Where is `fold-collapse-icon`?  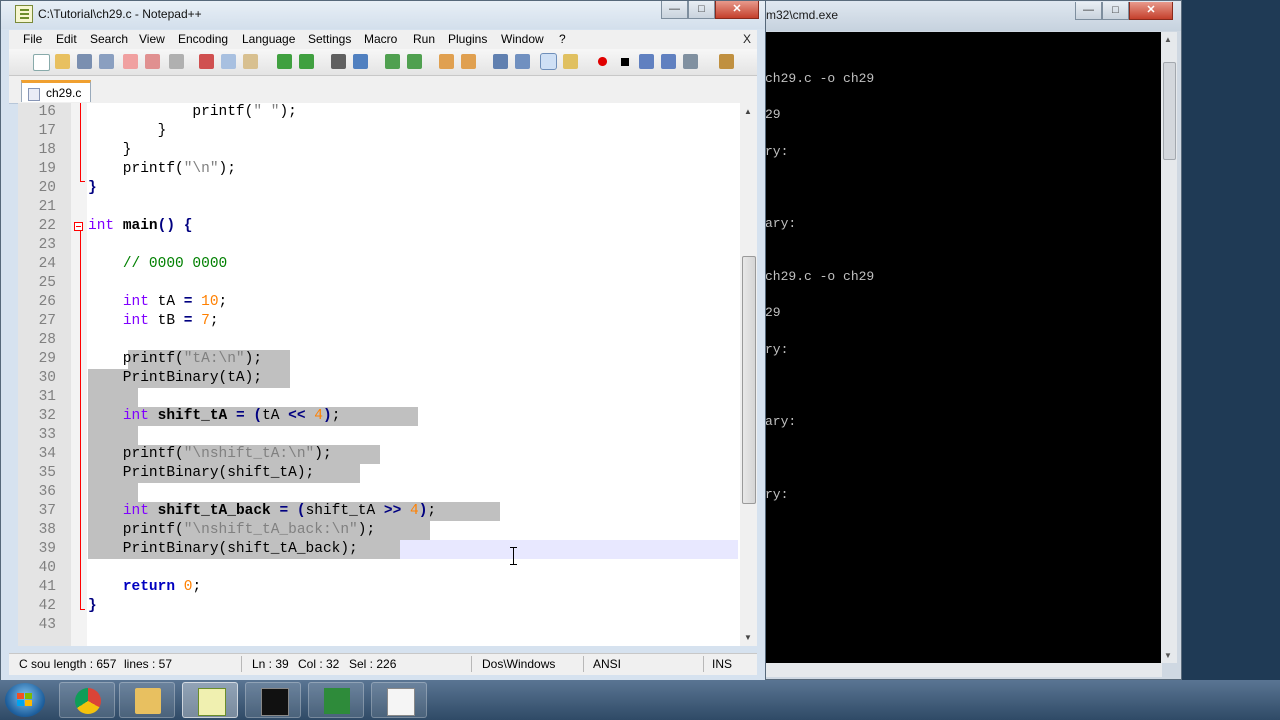
fold-collapse-icon is located at coordinates (78, 226).